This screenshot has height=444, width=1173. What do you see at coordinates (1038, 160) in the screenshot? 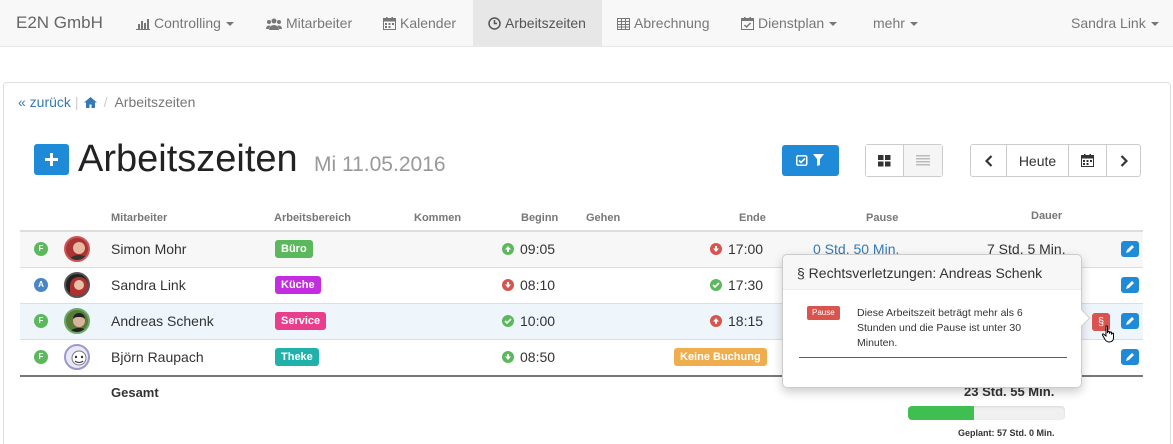
I see `today-button: Heute` at bounding box center [1038, 160].